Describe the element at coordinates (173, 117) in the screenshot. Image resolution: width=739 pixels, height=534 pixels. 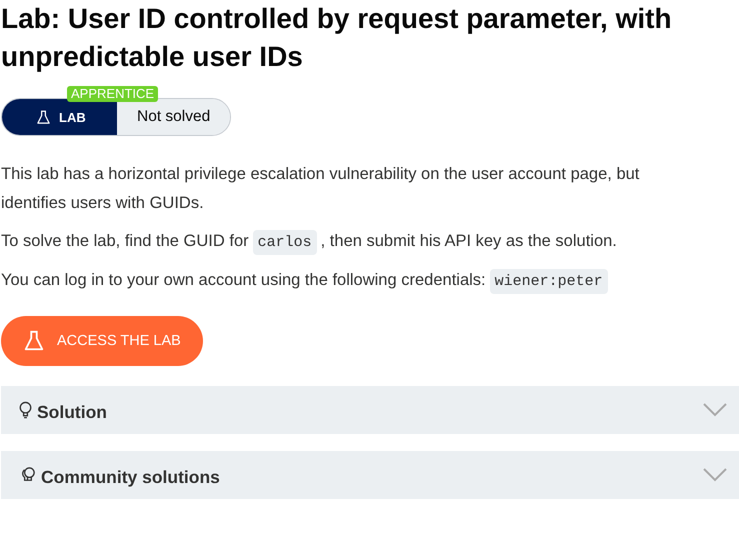
I see `status-label: Not solved` at that location.